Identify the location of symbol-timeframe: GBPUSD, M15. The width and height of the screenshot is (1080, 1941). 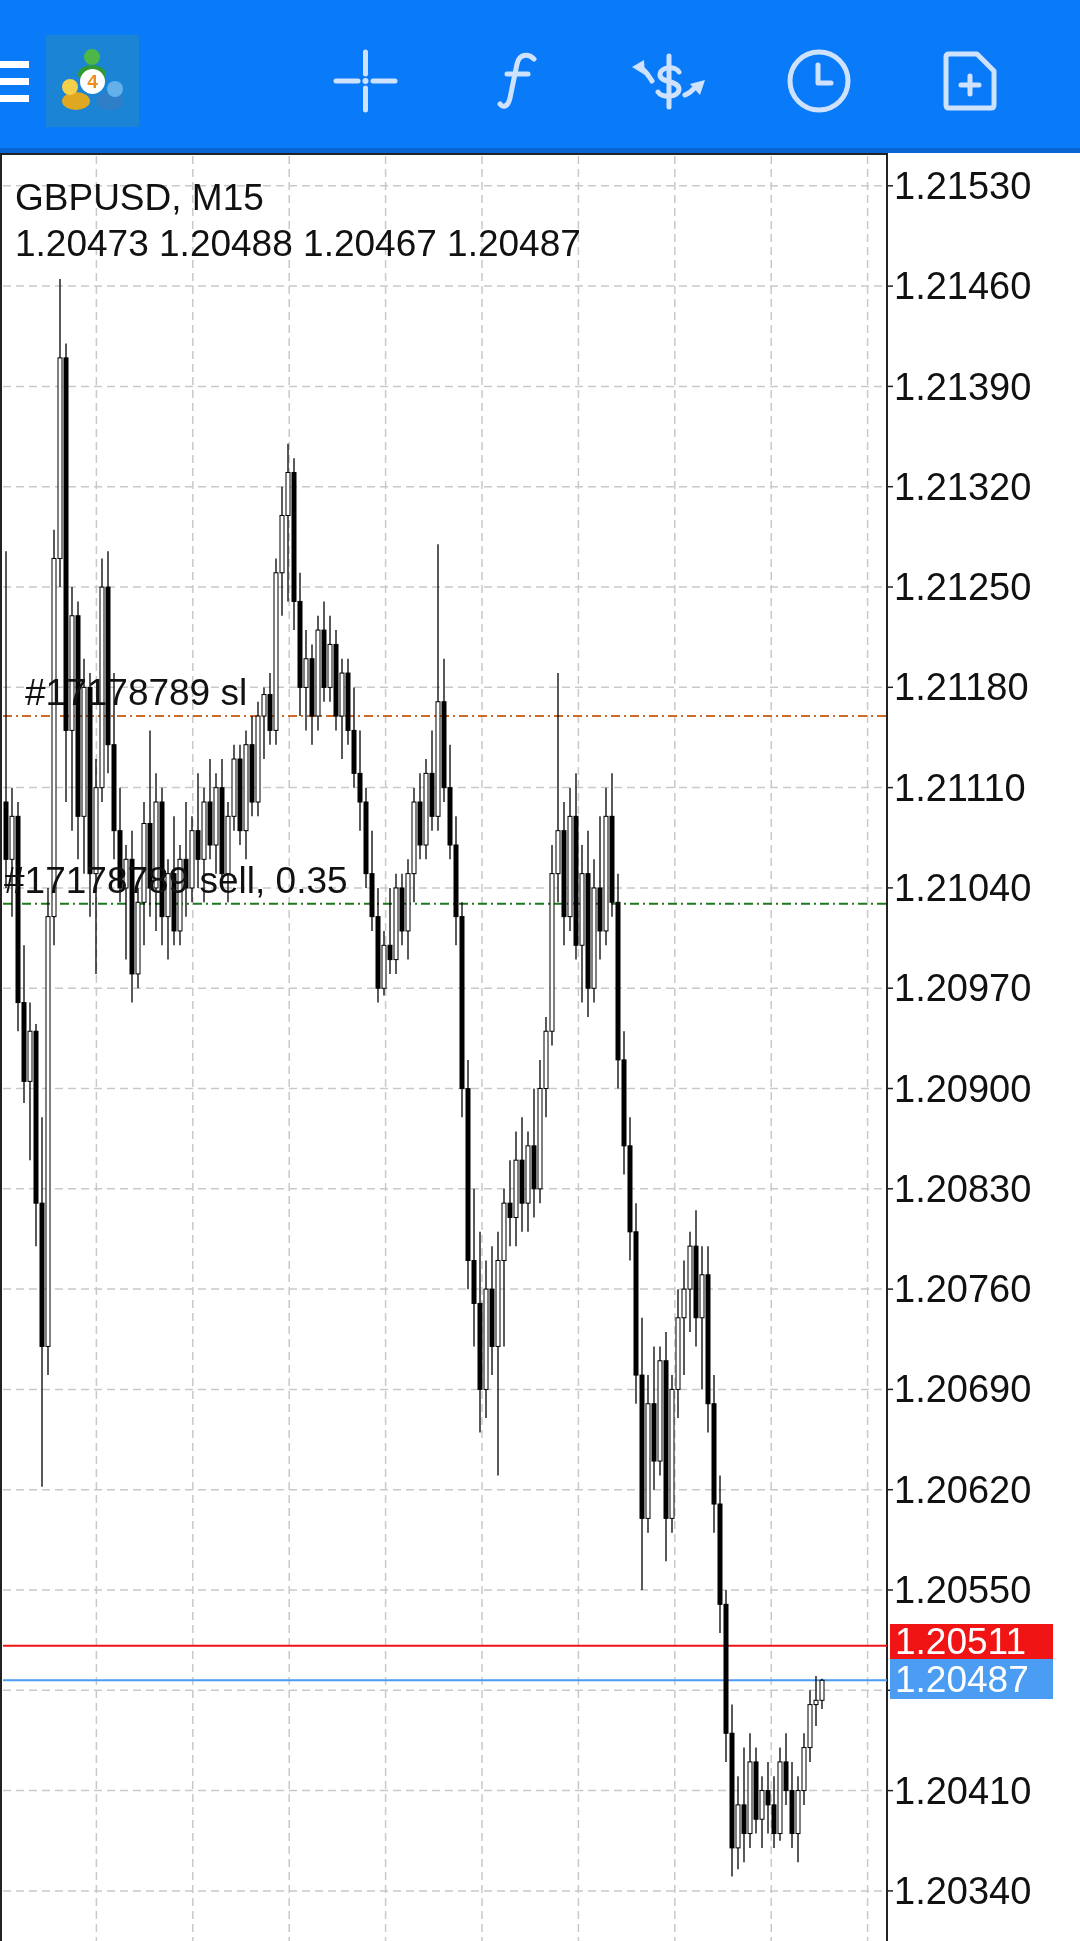
(139, 197).